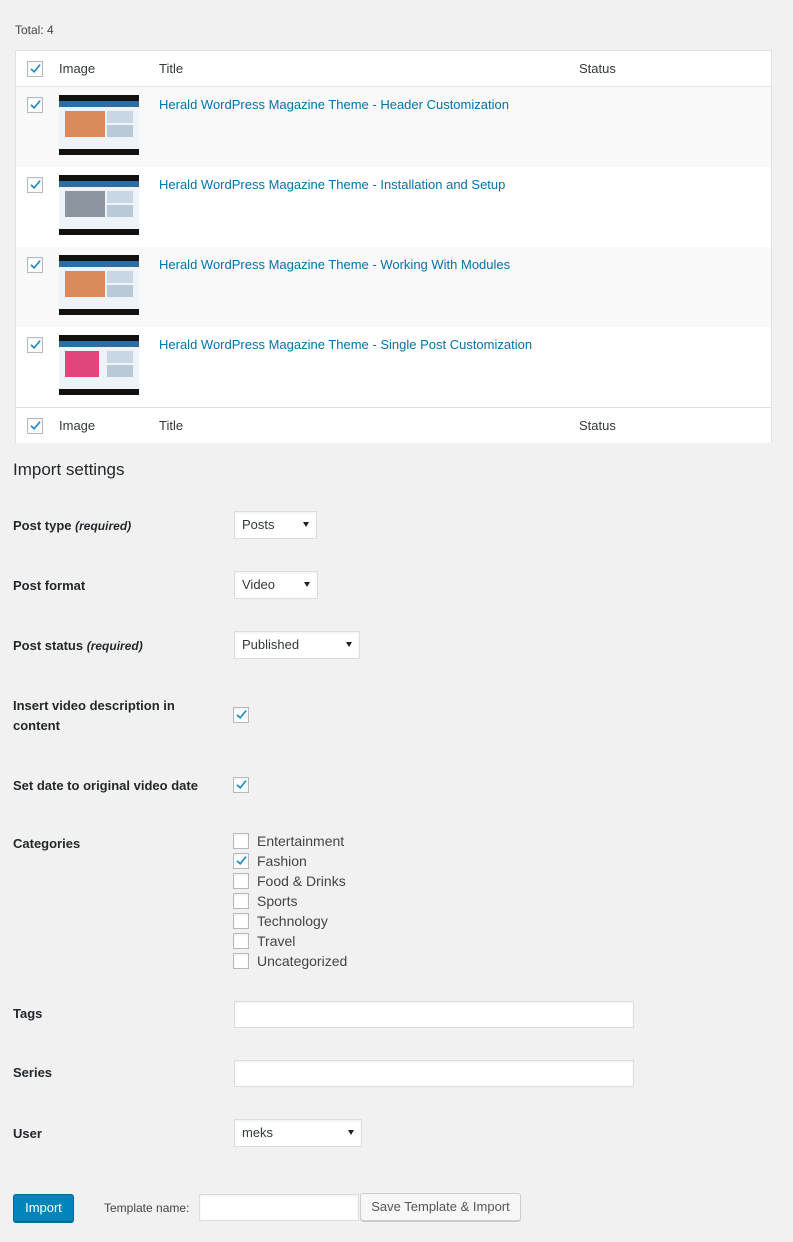  What do you see at coordinates (258, 1132) in the screenshot?
I see `user-value: meks` at bounding box center [258, 1132].